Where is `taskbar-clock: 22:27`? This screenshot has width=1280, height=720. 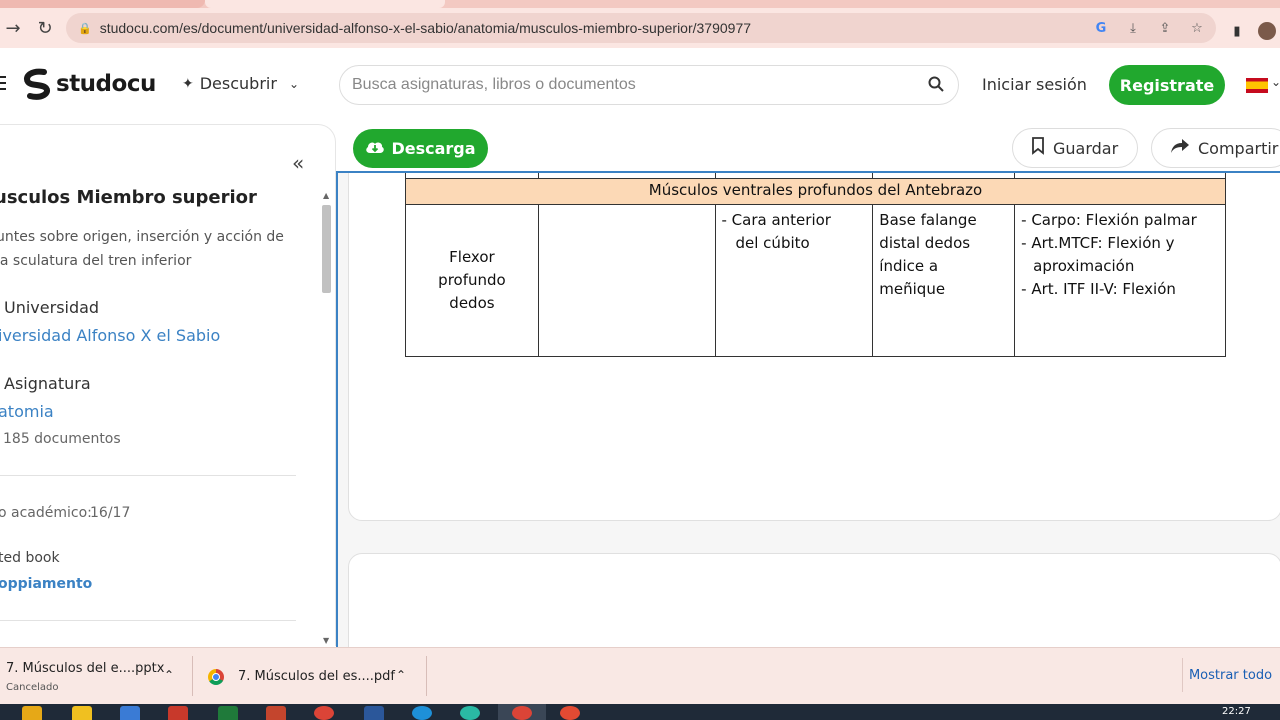
taskbar-clock: 22:27 is located at coordinates (1236, 711).